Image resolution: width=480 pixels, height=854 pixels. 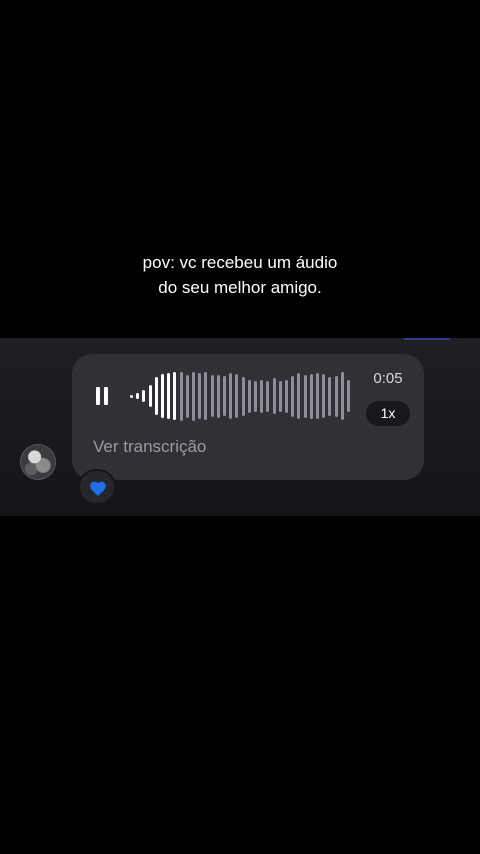 What do you see at coordinates (388, 378) in the screenshot?
I see `audio-duration: 0:05` at bounding box center [388, 378].